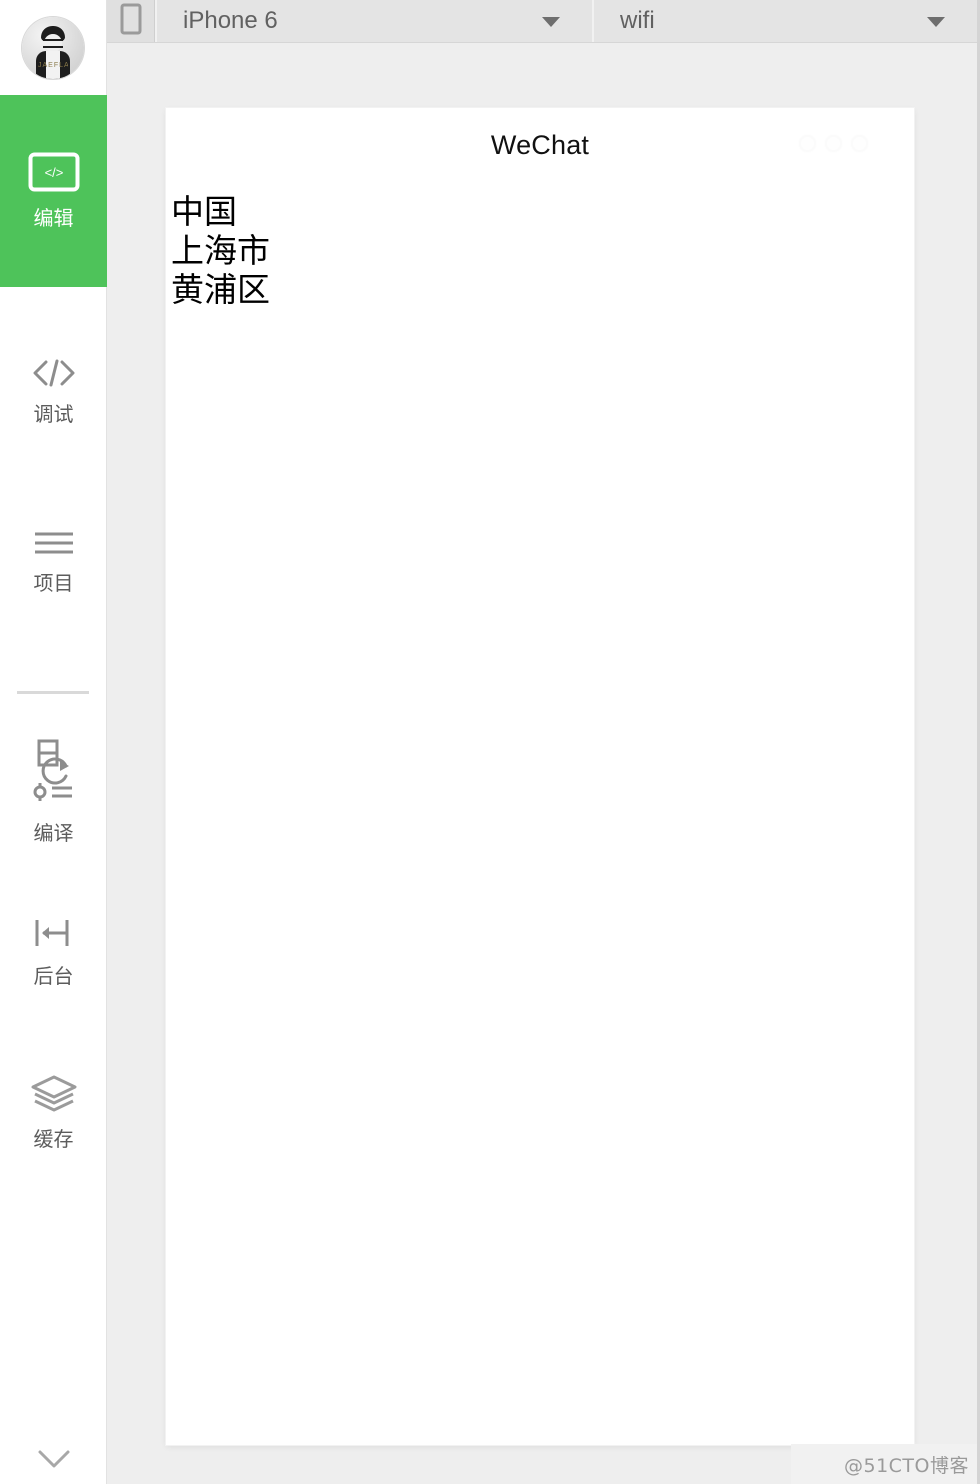 The image size is (980, 1484). I want to click on hamburger-lines-icon, so click(54, 543).